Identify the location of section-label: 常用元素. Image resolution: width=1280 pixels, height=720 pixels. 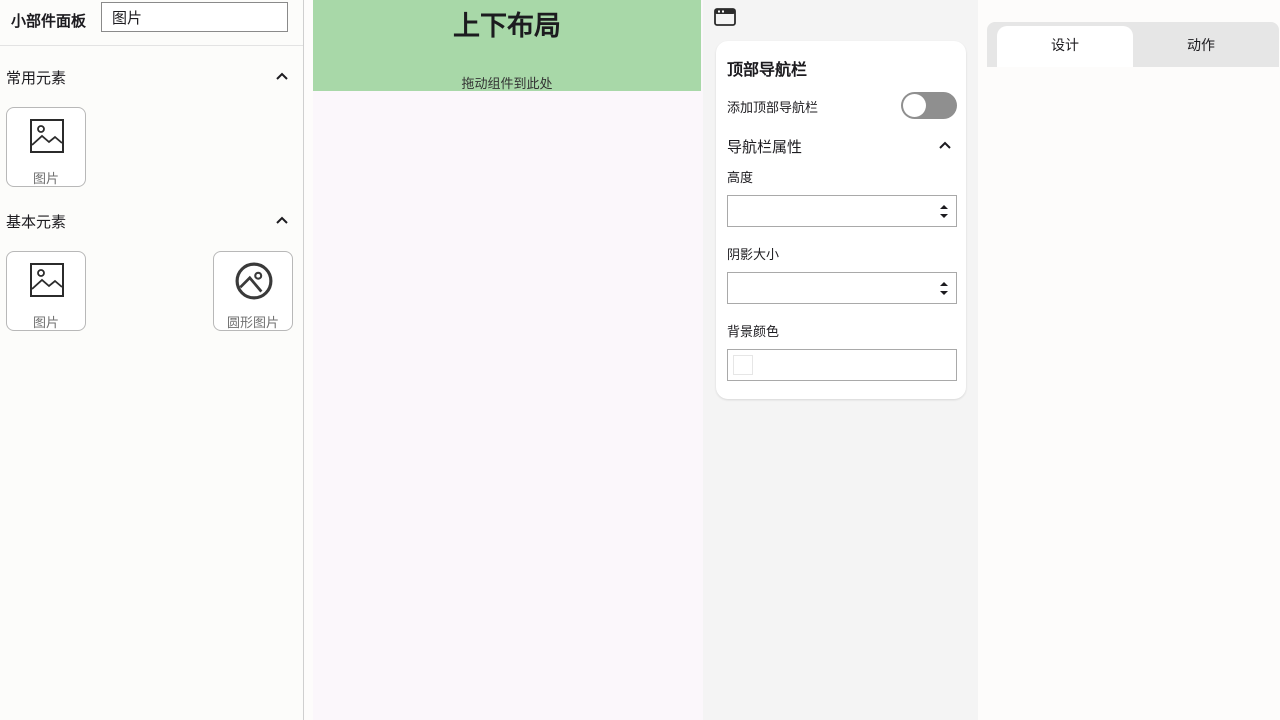
(36, 78).